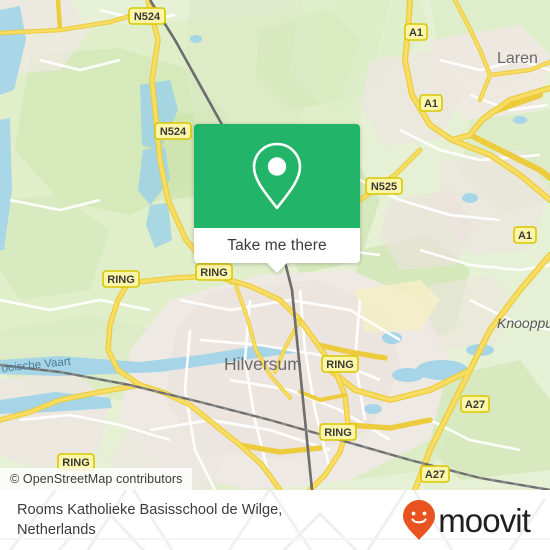 The height and width of the screenshot is (550, 550). I want to click on osm-attribution-text: © OpenStreetMap contributors, so click(96, 479).